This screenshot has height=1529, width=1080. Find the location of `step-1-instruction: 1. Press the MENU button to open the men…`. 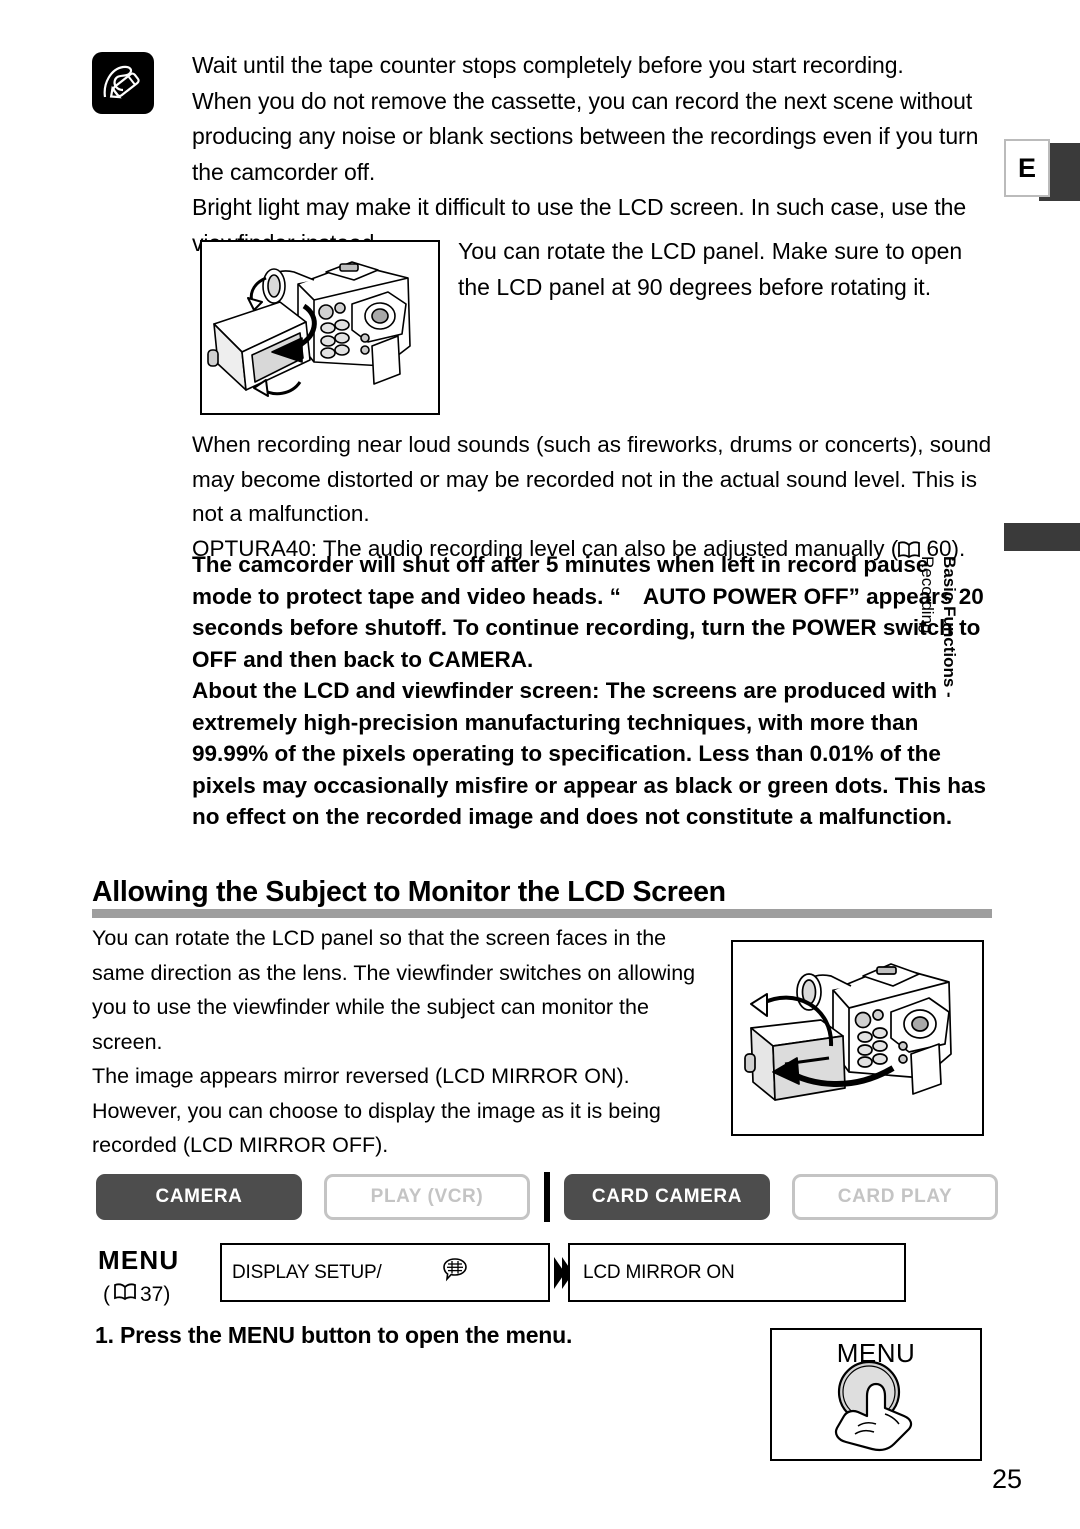

step-1-instruction: 1. Press the MENU button to open the men… is located at coordinates (334, 1335).